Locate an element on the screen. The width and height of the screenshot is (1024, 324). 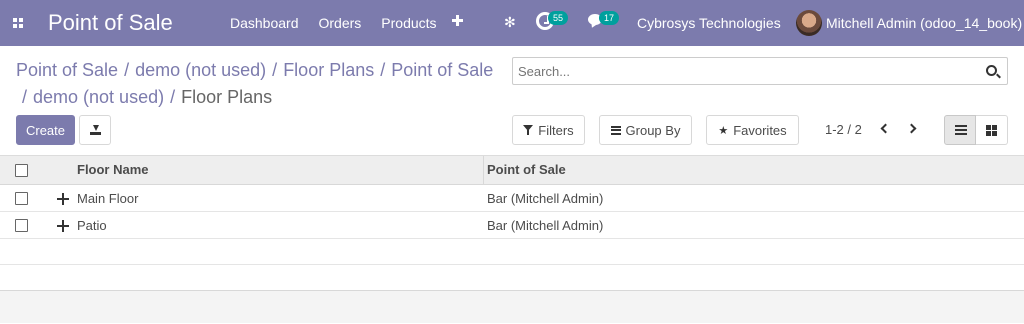
bug-icon: ✻ is located at coordinates (511, 22).